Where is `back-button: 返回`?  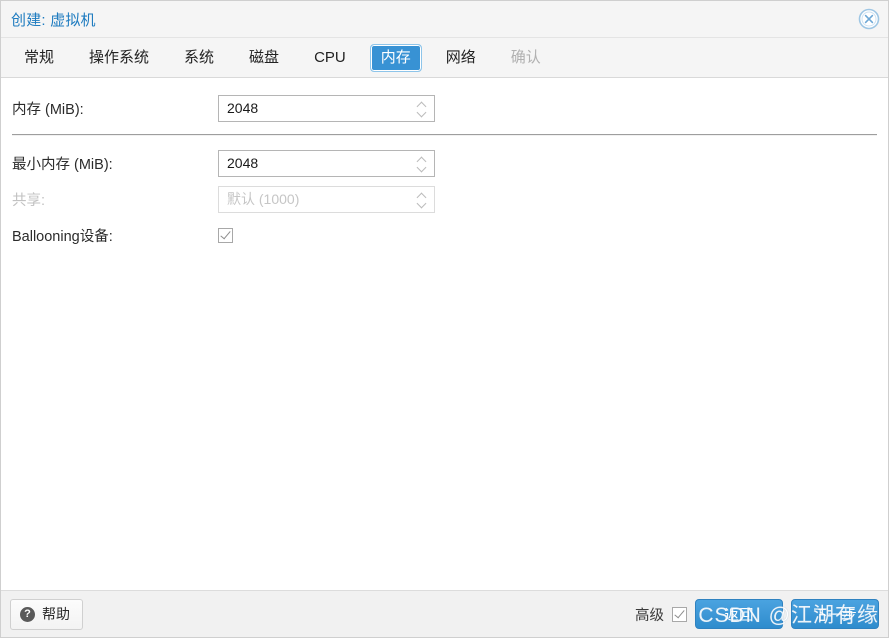 back-button: 返回 is located at coordinates (739, 614).